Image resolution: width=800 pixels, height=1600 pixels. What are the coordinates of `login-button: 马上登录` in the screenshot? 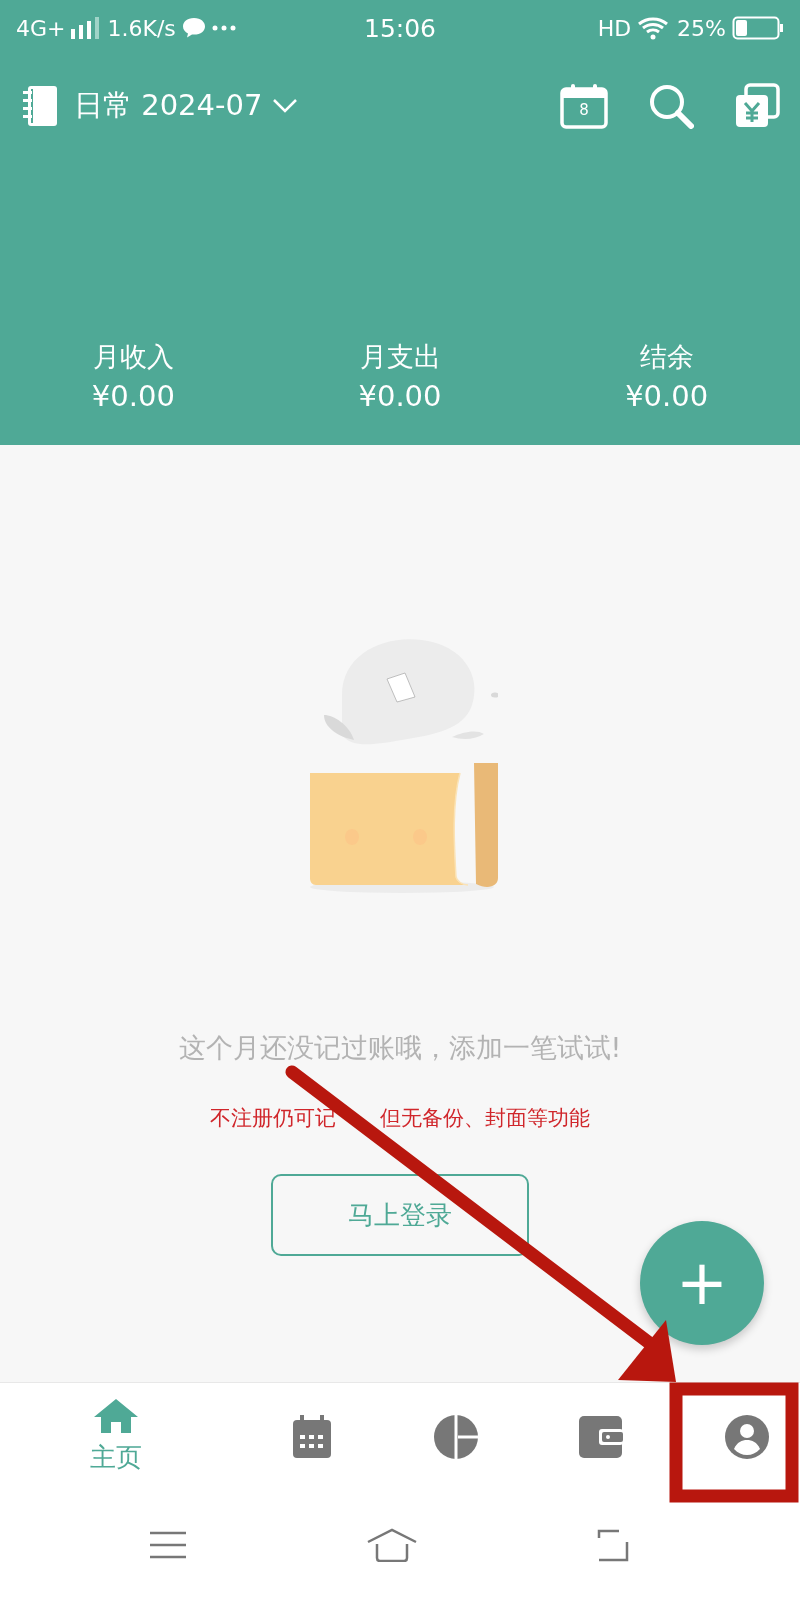 It's located at (400, 1215).